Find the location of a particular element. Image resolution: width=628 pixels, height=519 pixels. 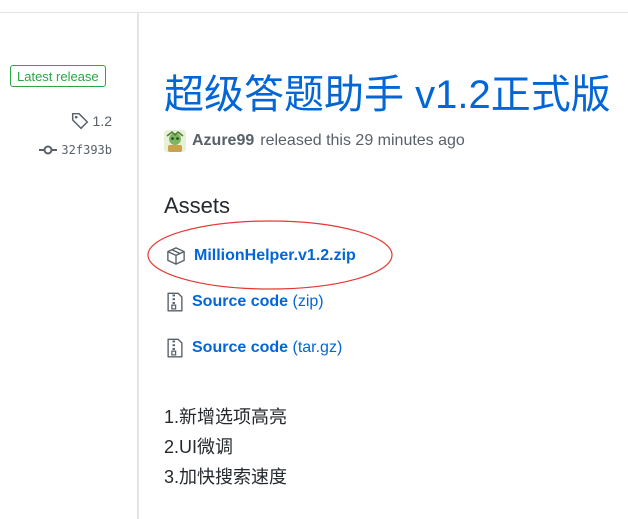

release-note-item: 2.UI微调 is located at coordinates (199, 447).